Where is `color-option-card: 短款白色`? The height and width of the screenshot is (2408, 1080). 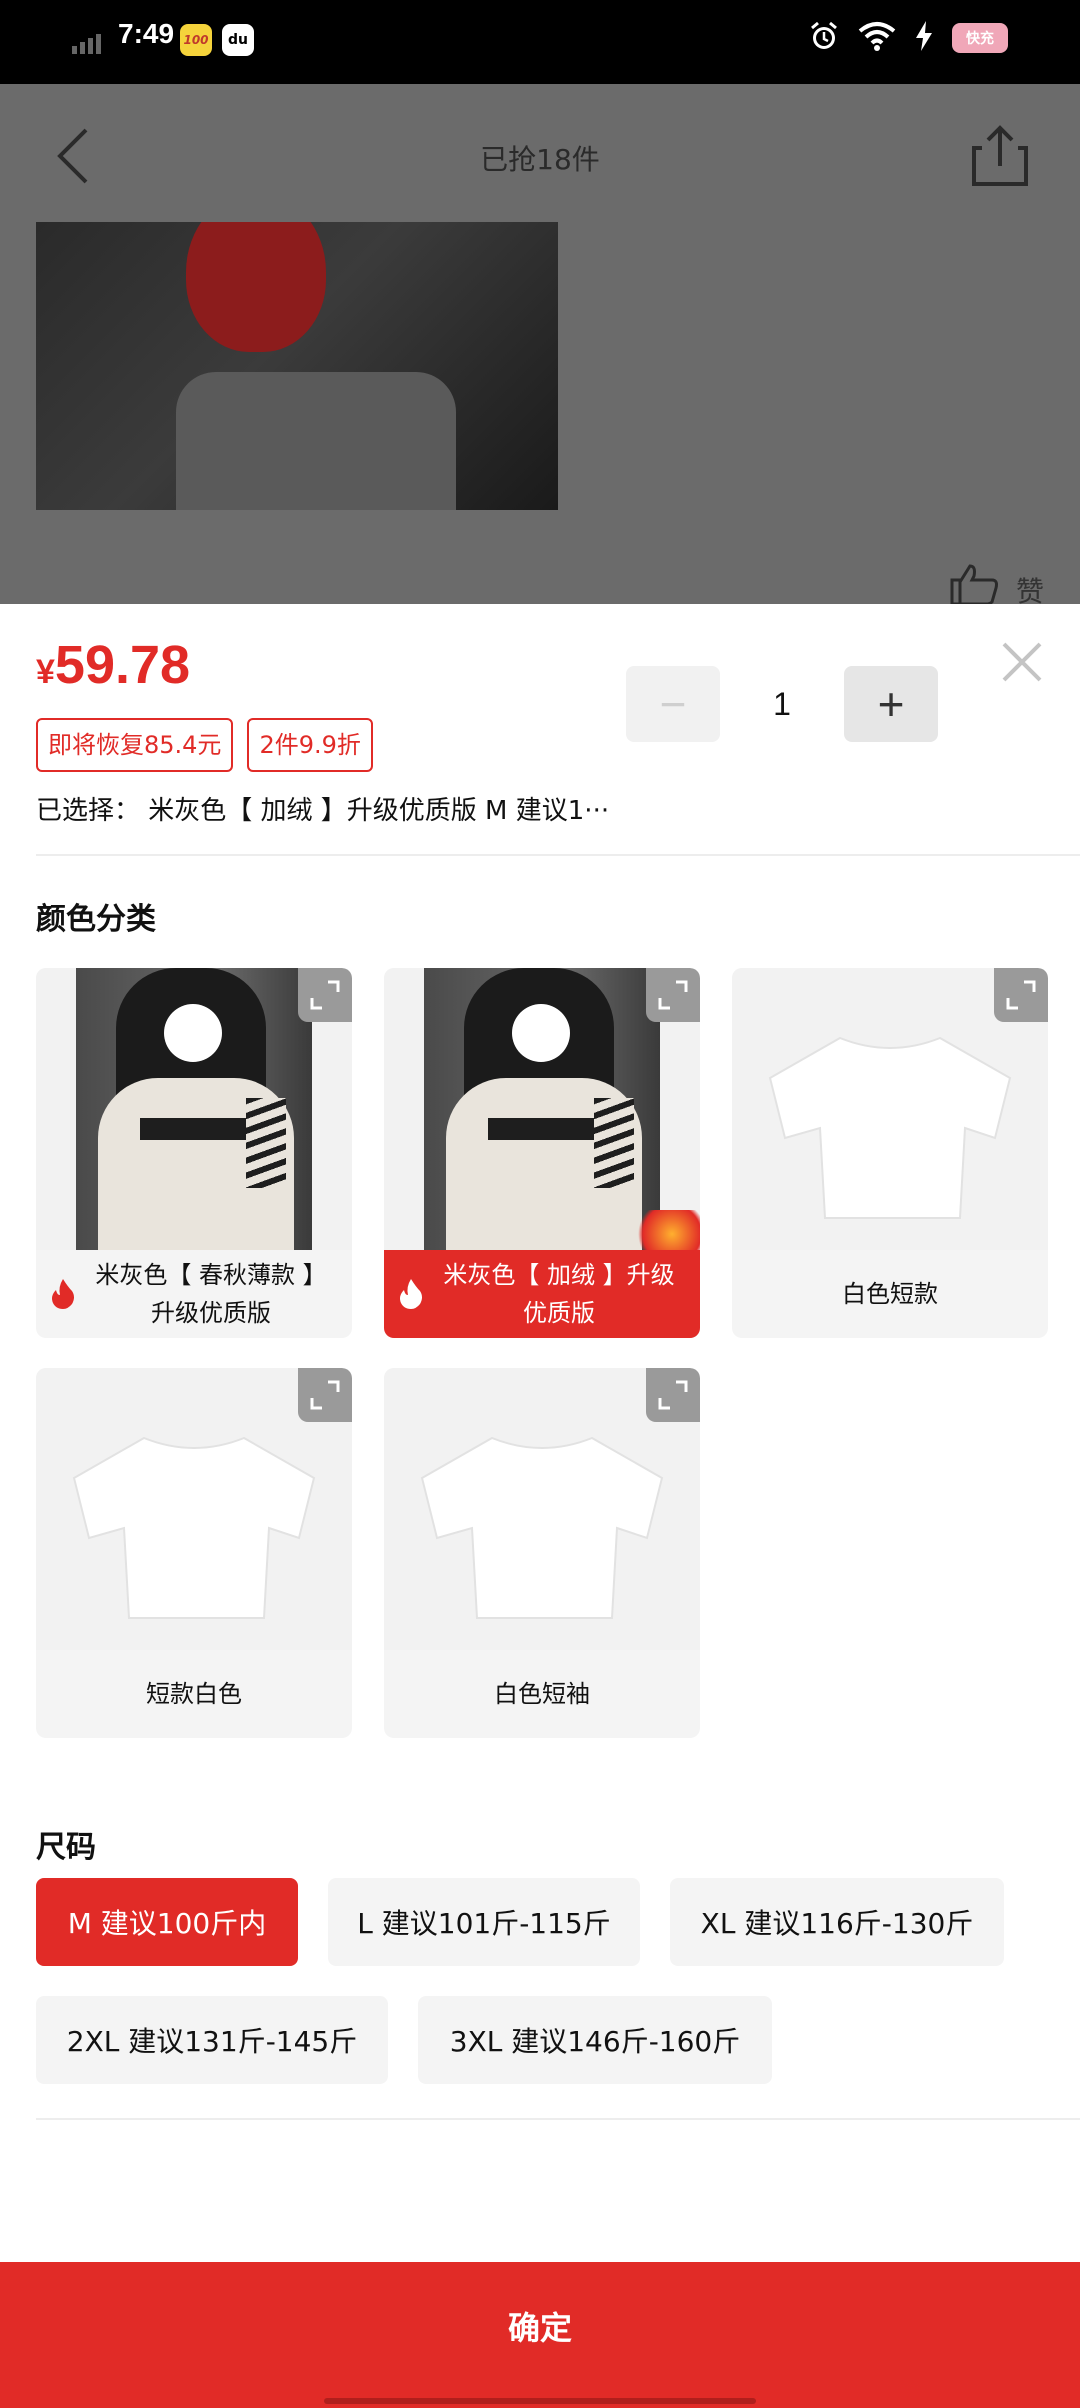 color-option-card: 短款白色 is located at coordinates (194, 1553).